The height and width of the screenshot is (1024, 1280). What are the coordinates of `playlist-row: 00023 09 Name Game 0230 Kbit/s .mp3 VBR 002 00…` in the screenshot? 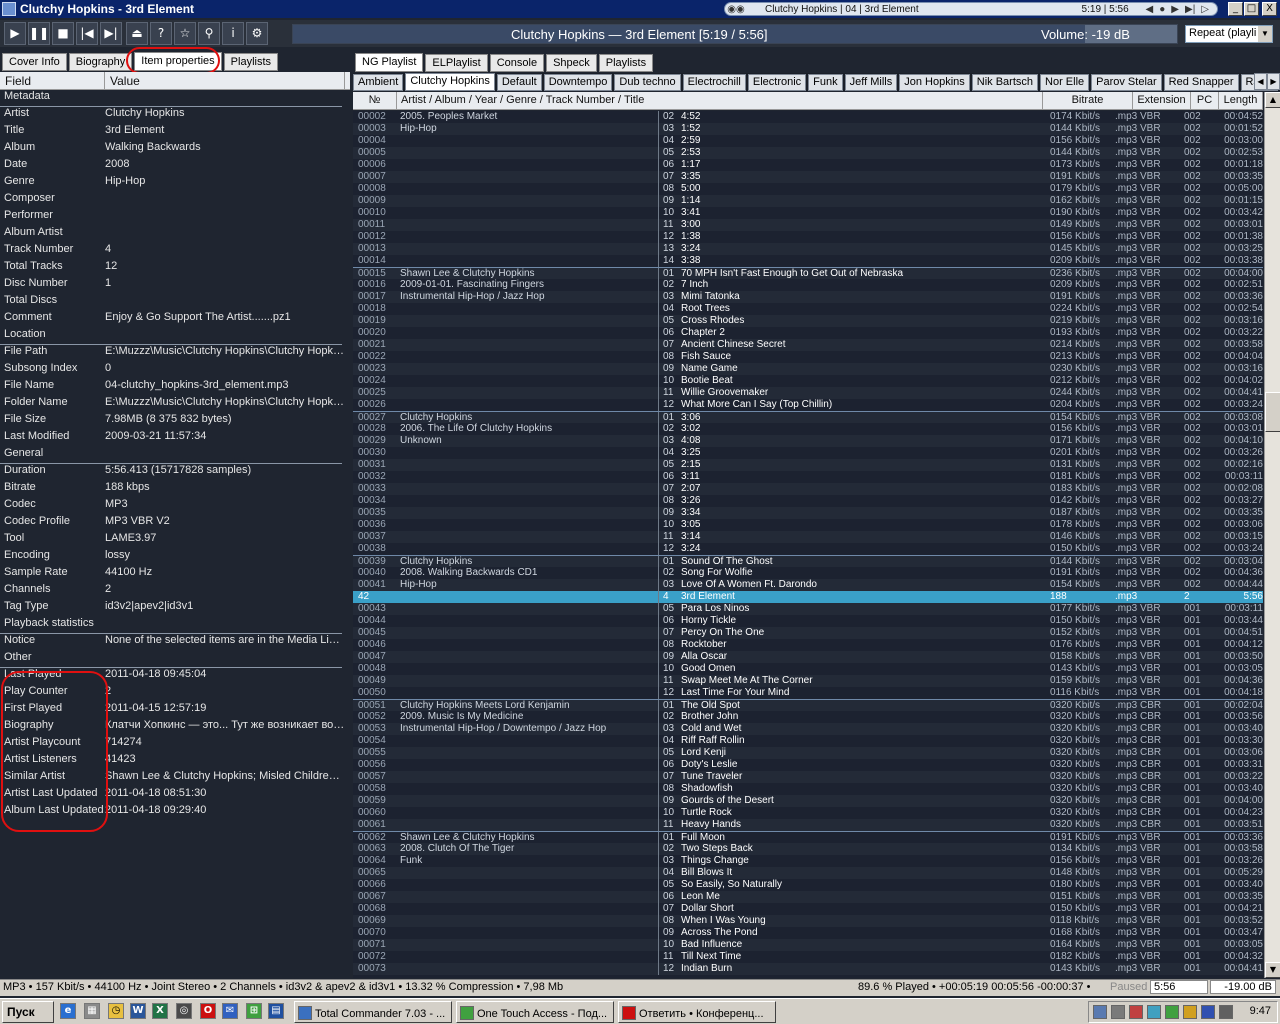 It's located at (808, 369).